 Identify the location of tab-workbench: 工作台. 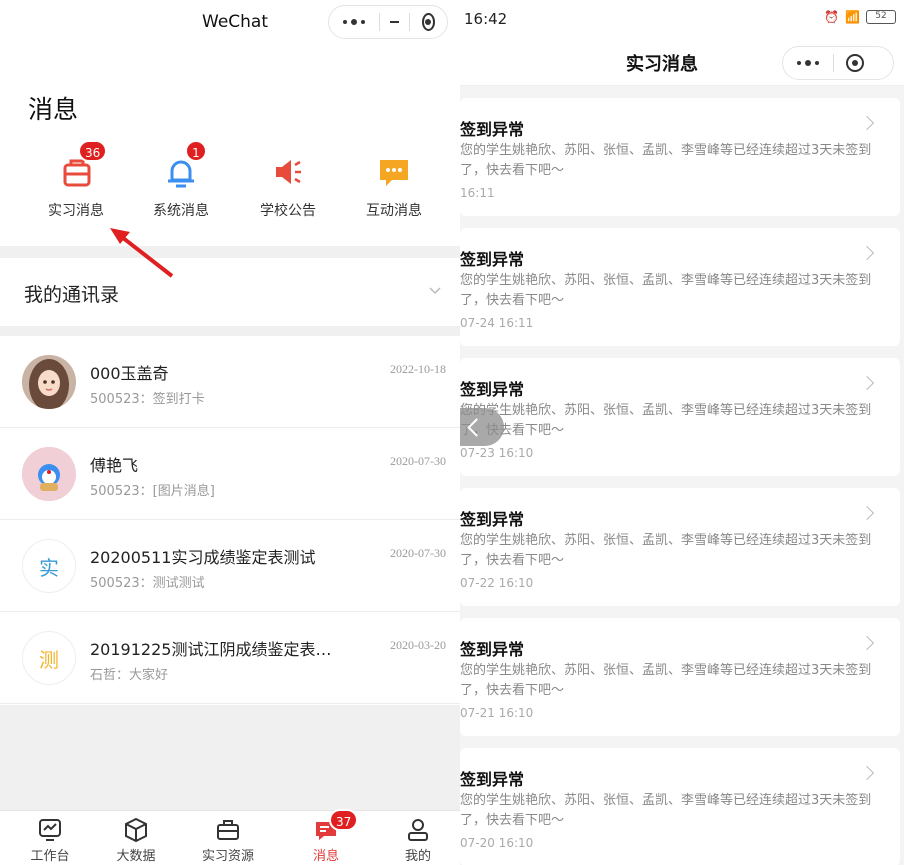
(50, 840).